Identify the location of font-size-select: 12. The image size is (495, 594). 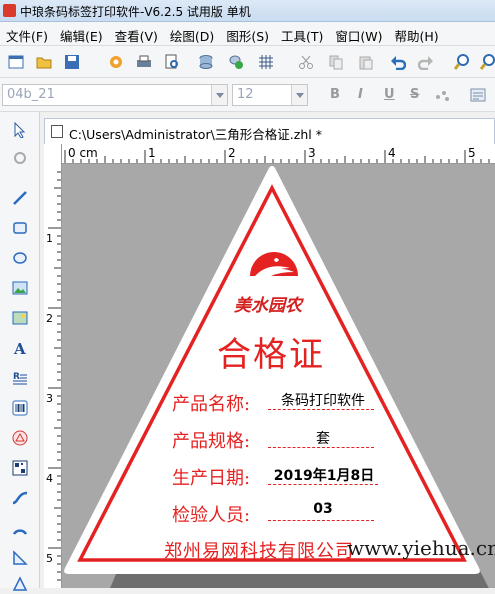
(270, 95).